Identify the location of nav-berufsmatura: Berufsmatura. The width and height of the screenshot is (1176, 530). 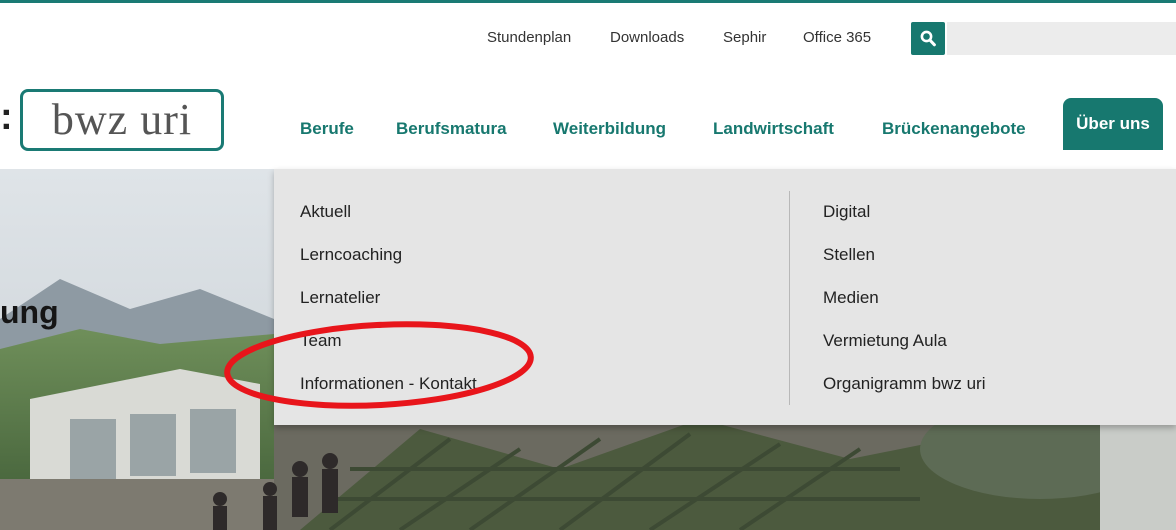
(451, 129).